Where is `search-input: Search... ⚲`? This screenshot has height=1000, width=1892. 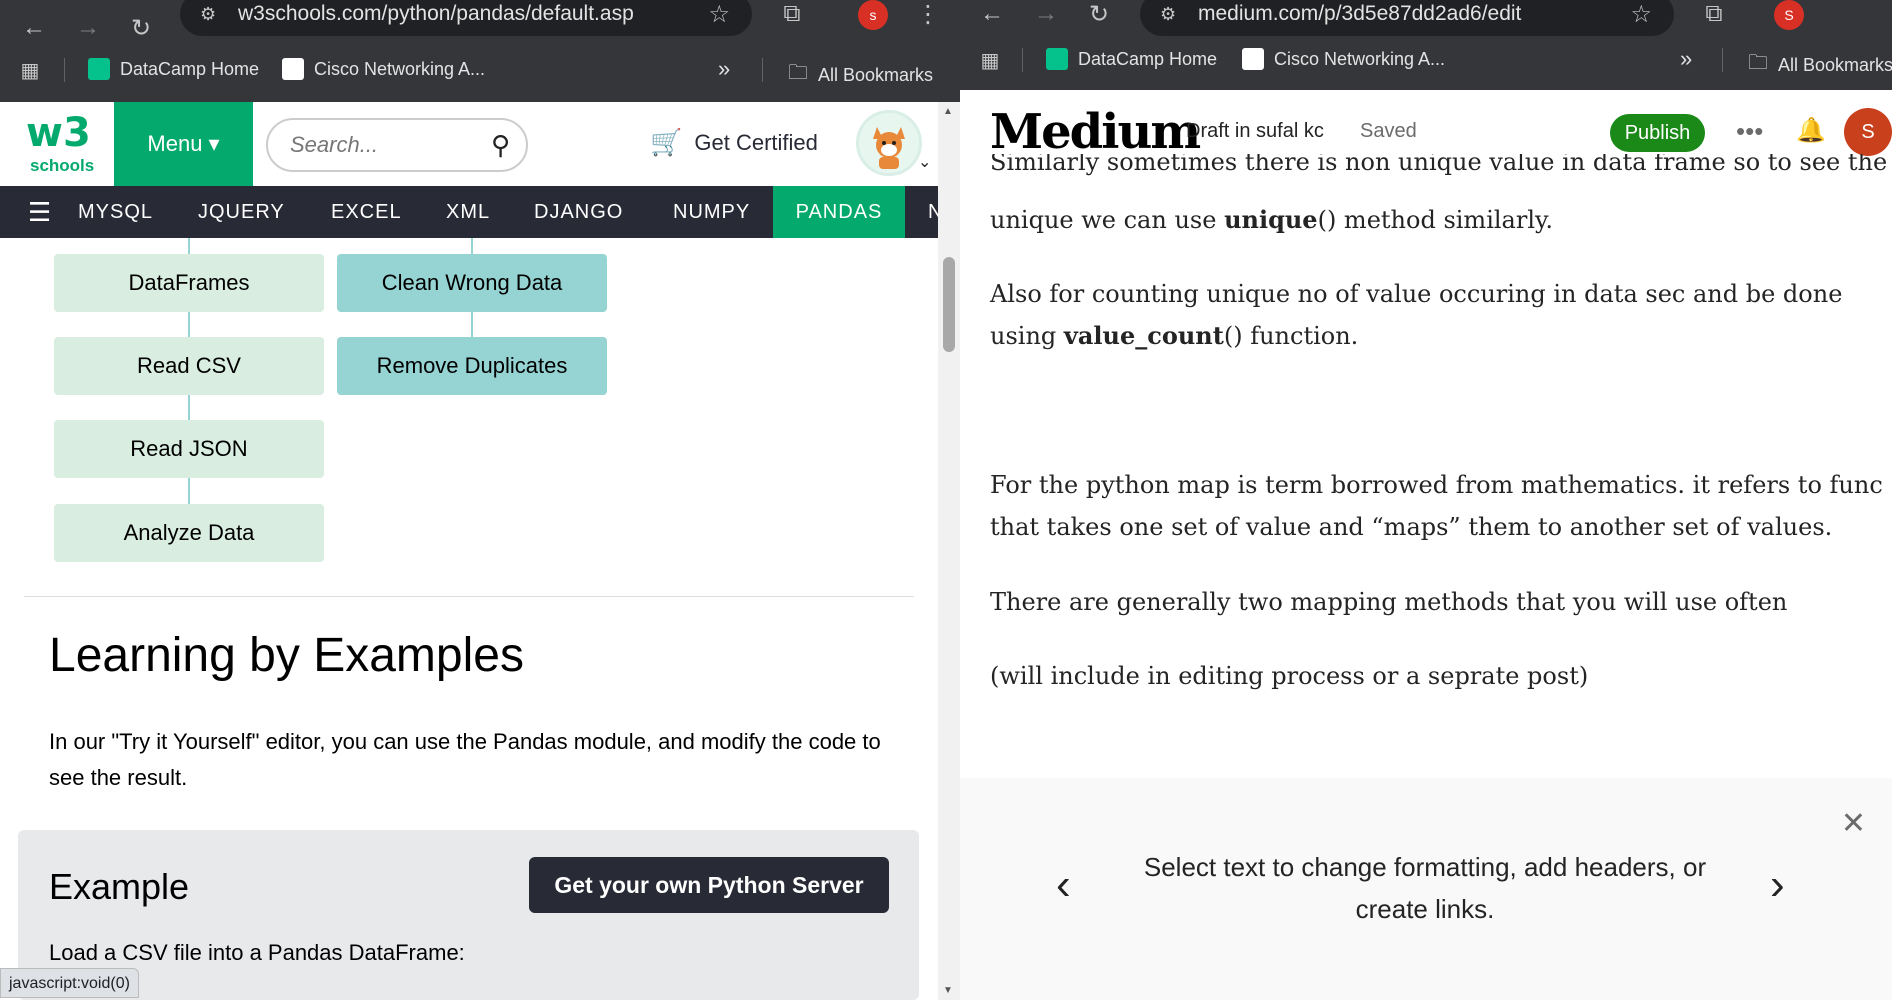
search-input: Search... ⚲ is located at coordinates (397, 145).